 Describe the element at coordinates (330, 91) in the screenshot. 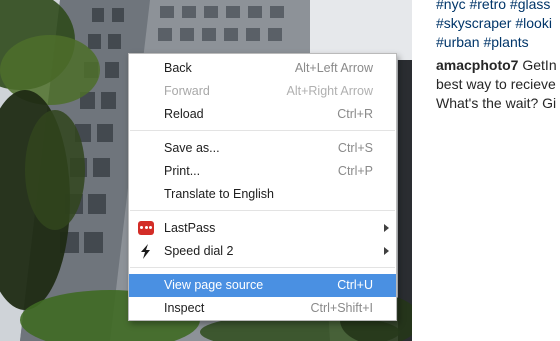

I see `menu-item-shortcut: Alt+Right Arrow` at that location.